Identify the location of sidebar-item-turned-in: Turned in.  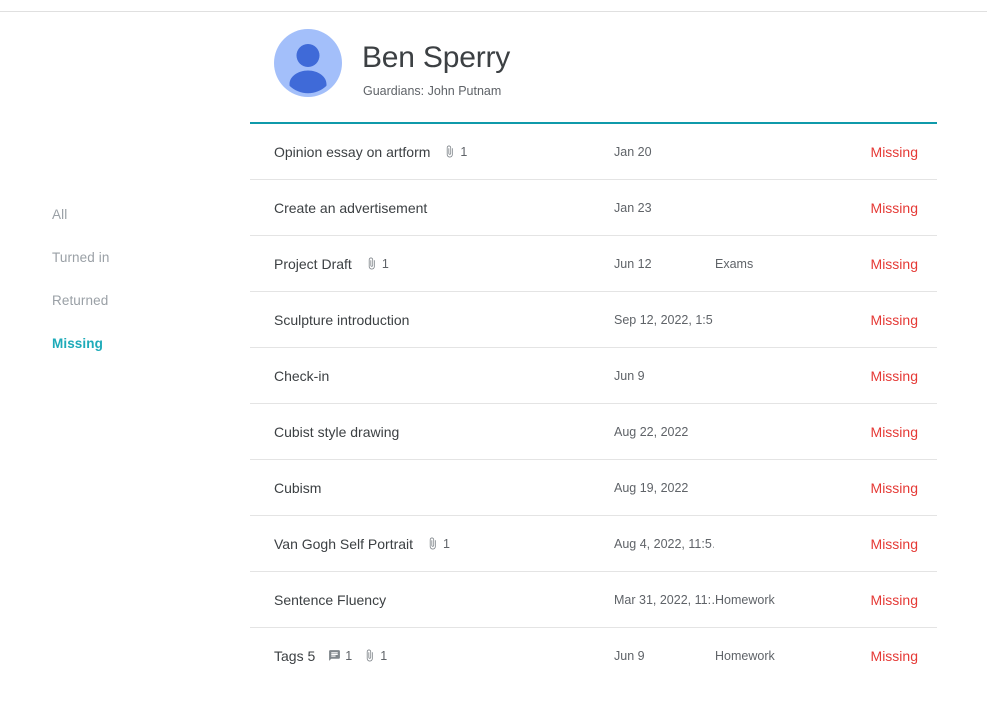
(80, 258).